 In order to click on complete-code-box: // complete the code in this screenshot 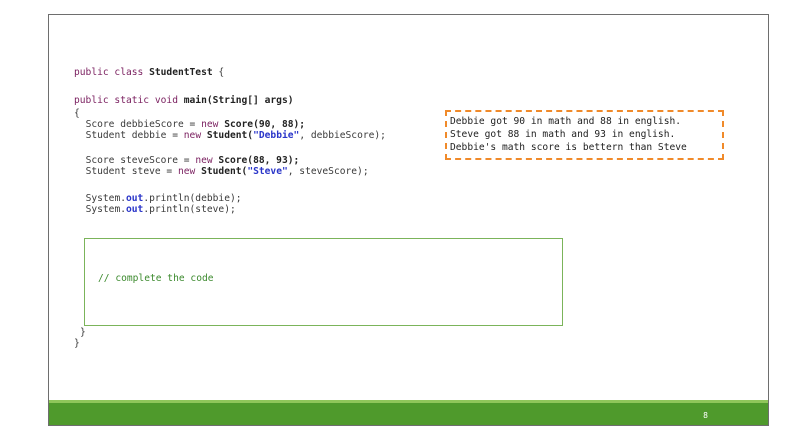, I will do `click(323, 282)`.